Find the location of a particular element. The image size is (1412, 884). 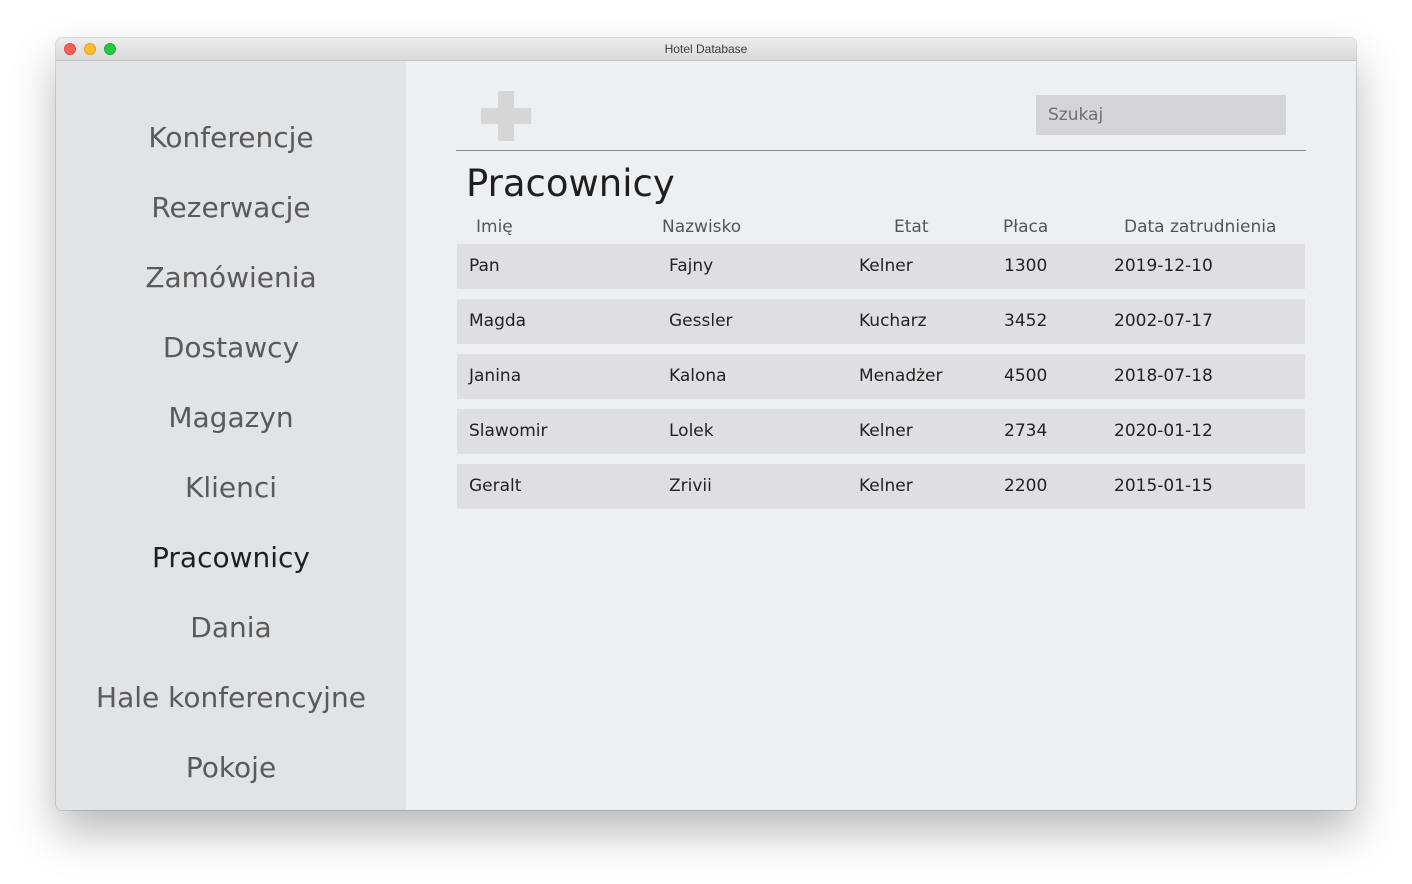

search-input is located at coordinates (1161, 115).